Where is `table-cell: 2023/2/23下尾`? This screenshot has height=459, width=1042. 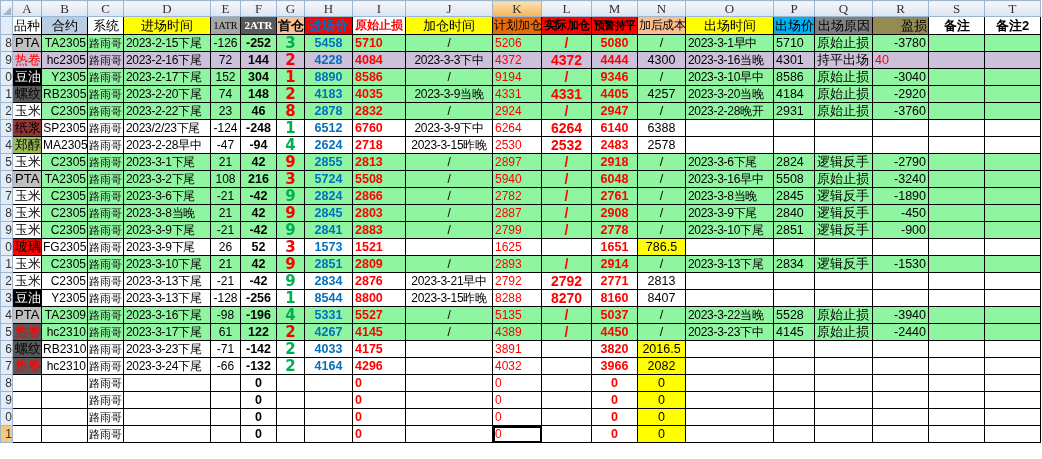
table-cell: 2023/2/23下尾 is located at coordinates (167, 128).